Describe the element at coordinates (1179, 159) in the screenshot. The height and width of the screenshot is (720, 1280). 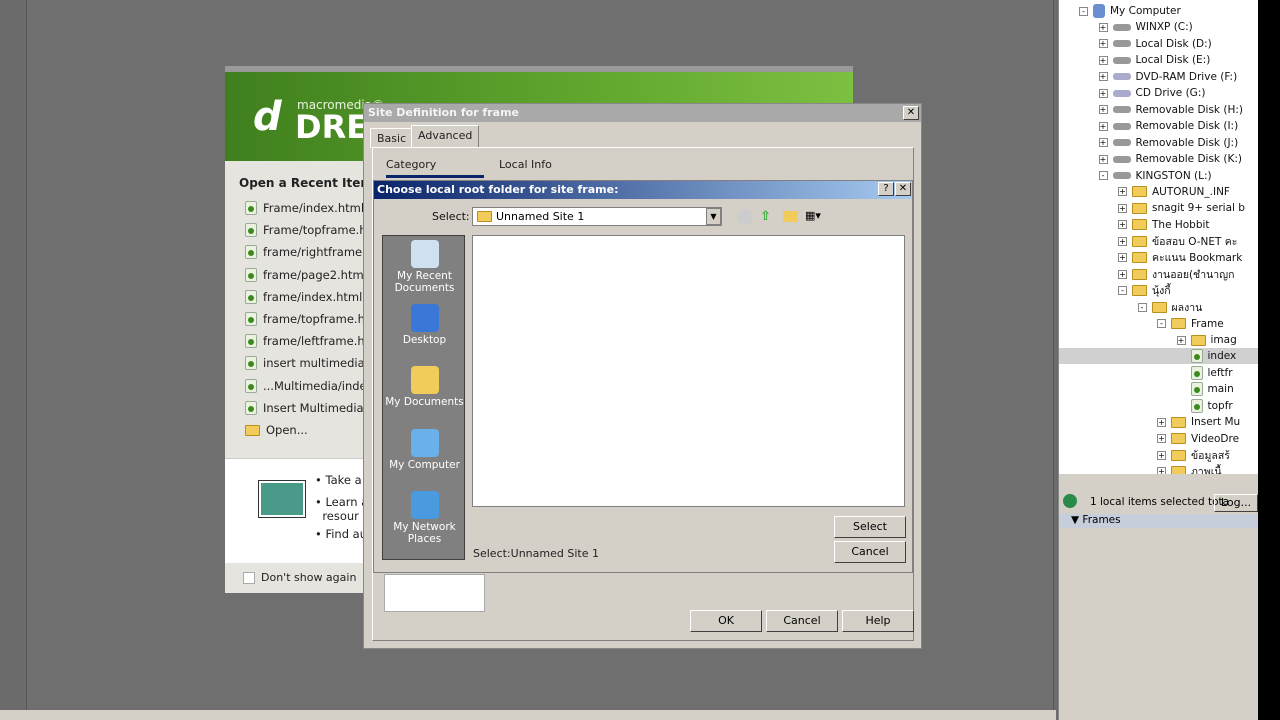
I see `tree-item: + Removable Disk (K:)` at that location.